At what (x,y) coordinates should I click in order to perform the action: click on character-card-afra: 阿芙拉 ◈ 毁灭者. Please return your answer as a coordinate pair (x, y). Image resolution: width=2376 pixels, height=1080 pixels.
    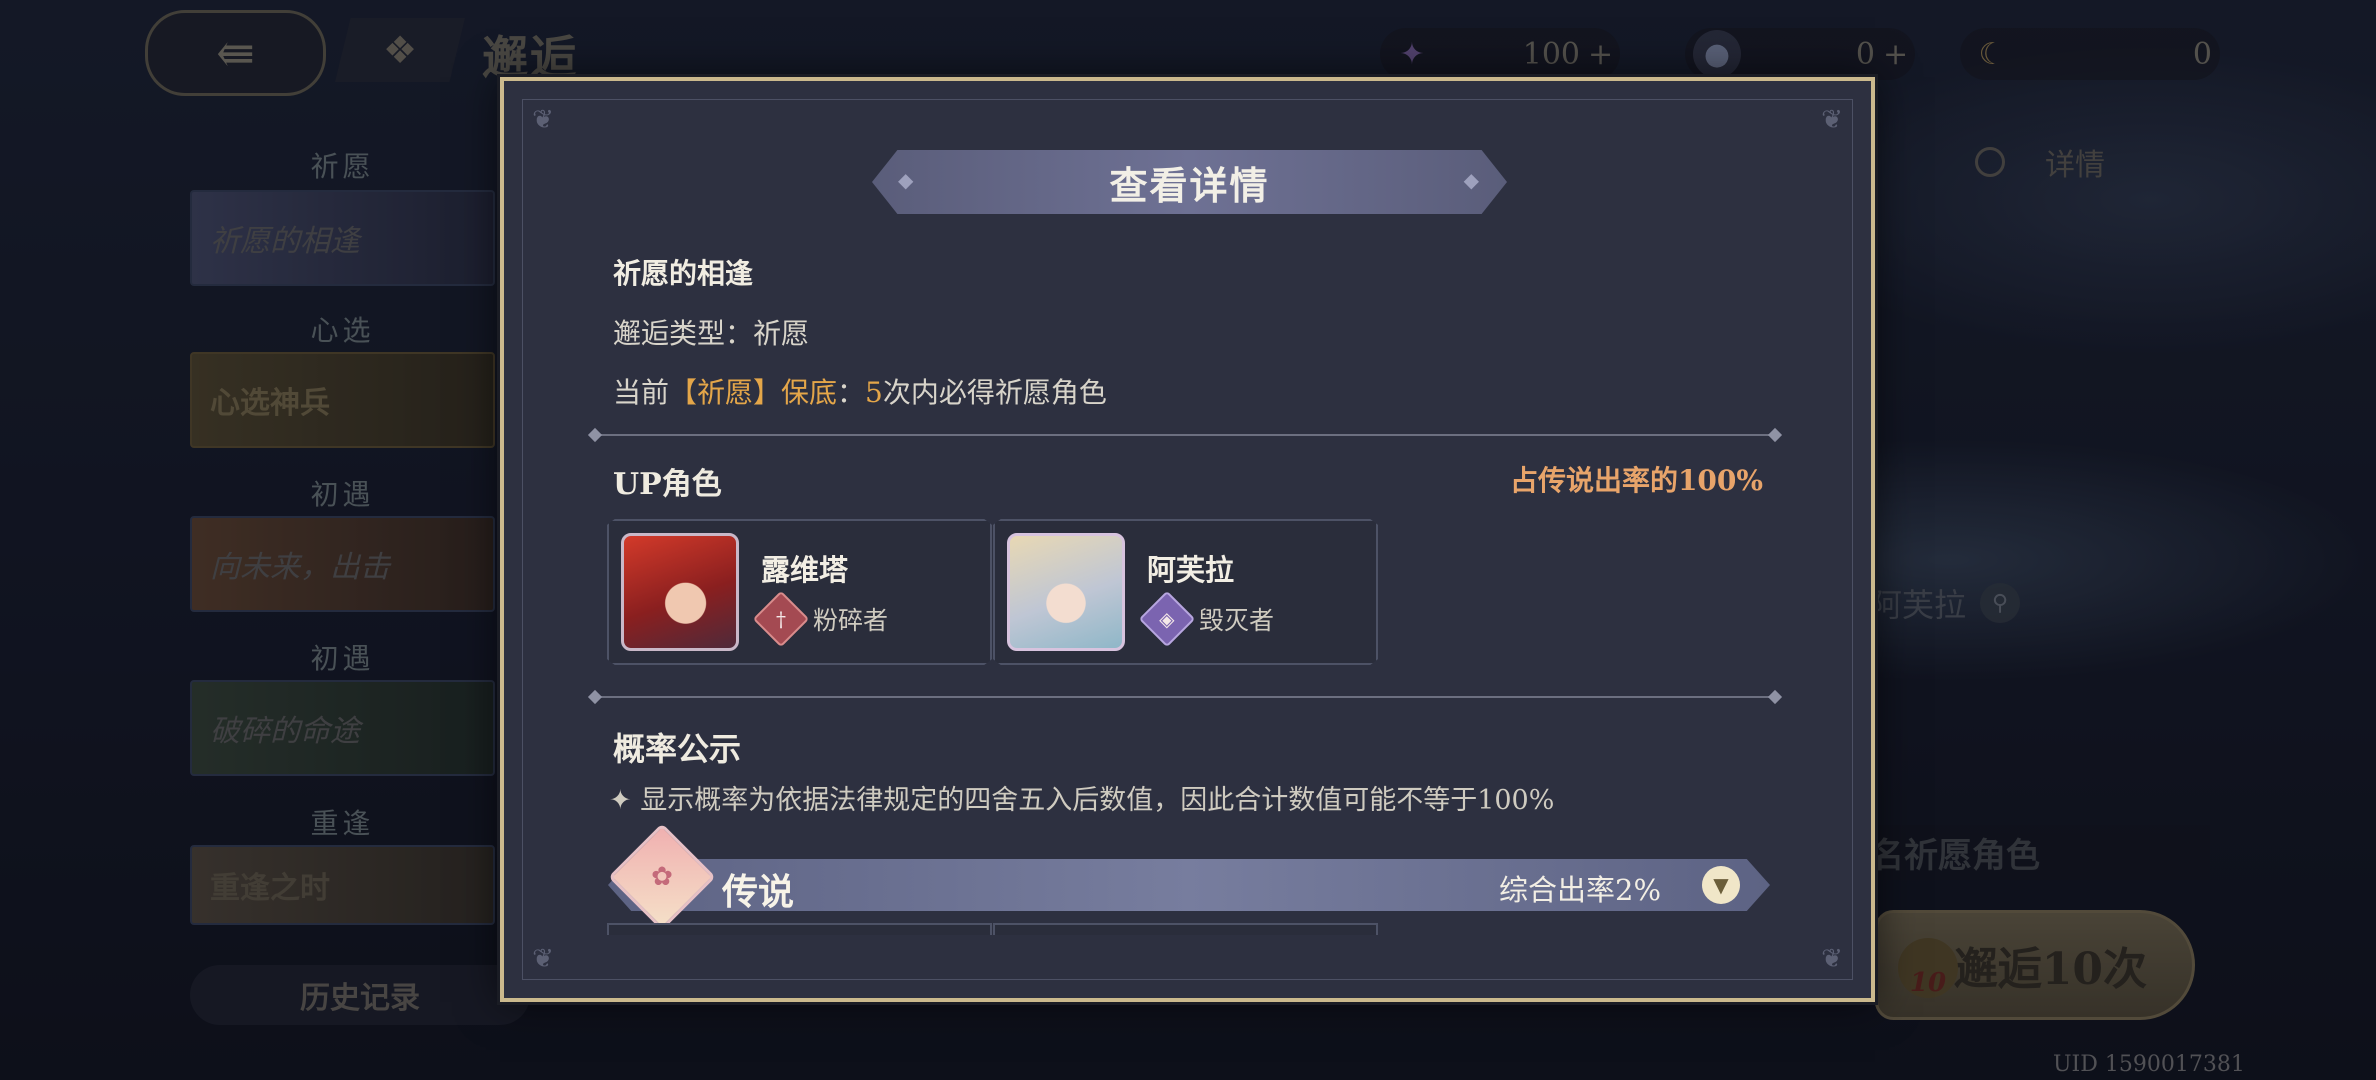
    Looking at the image, I should click on (1185, 592).